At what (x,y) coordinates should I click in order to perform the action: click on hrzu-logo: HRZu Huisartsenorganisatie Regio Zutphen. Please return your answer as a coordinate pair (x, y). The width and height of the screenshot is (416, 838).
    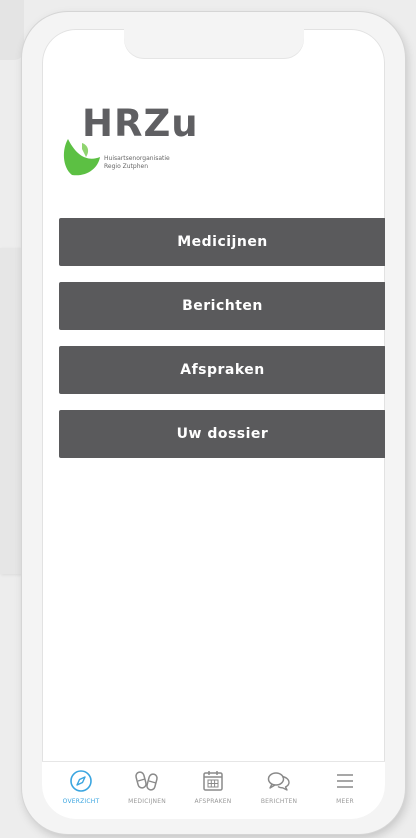
    Looking at the image, I should click on (160, 146).